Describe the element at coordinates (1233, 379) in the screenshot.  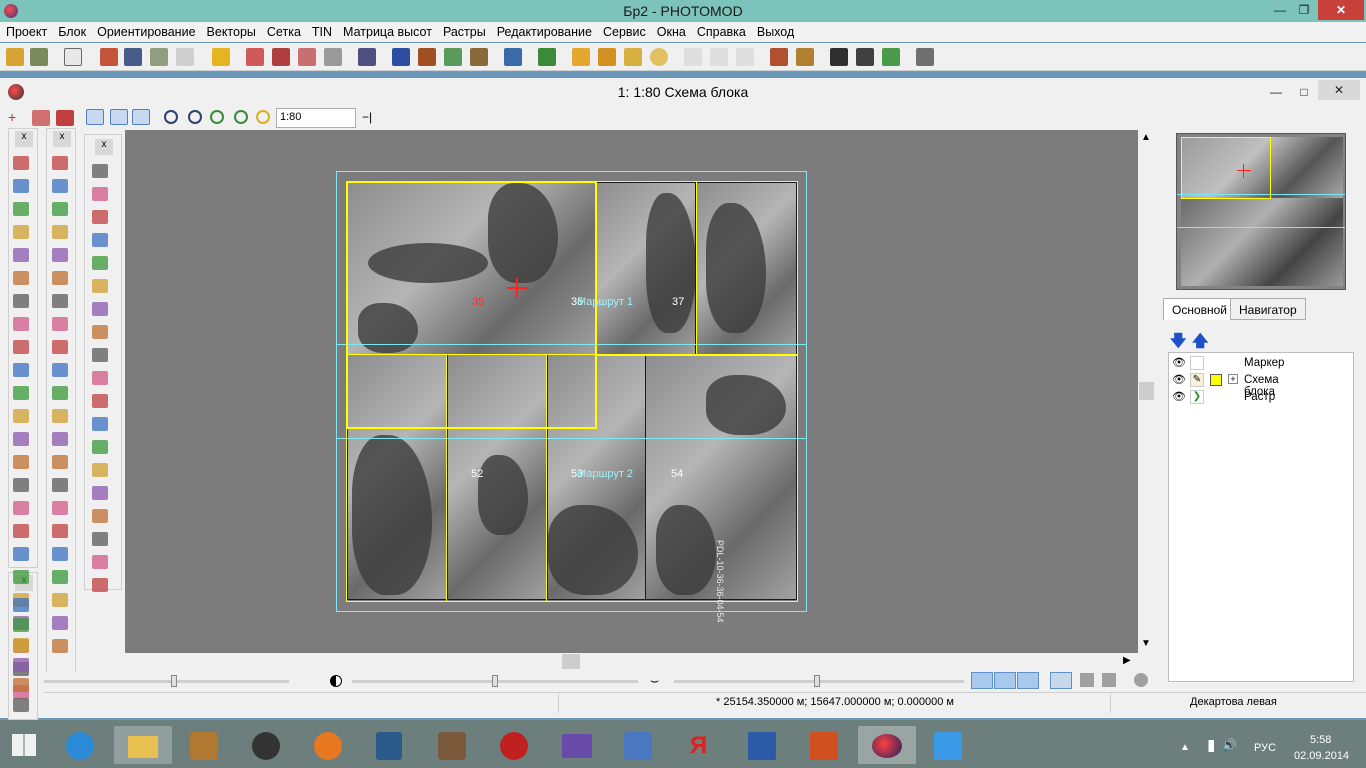
I see `expand-icon: +` at that location.